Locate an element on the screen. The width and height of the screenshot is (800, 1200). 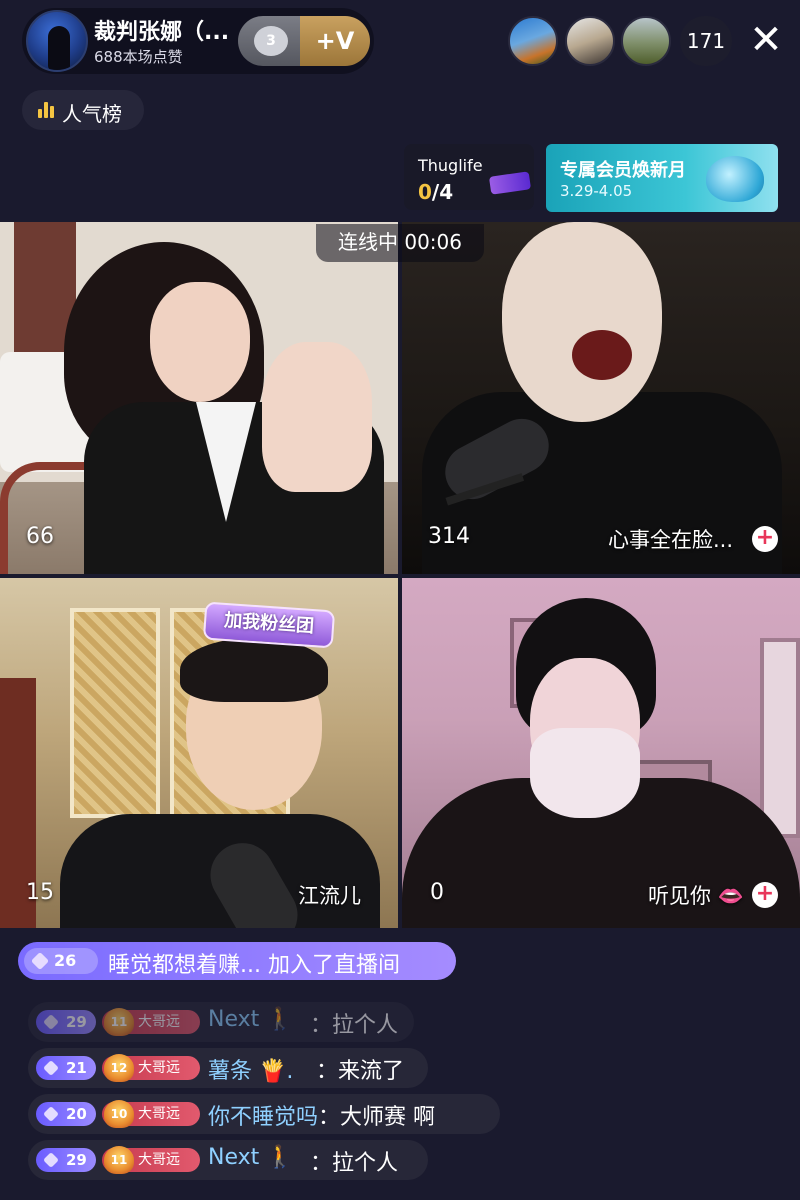
chat-message: 21 12 大哥远 薯条 🍟. ：来流了 is located at coordinates (228, 1068).